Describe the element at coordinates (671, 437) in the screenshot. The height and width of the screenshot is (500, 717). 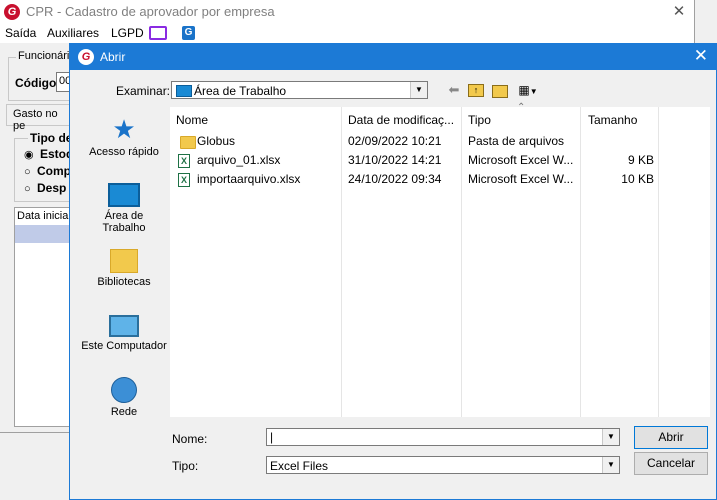
I see `open-button: Abrir` at that location.